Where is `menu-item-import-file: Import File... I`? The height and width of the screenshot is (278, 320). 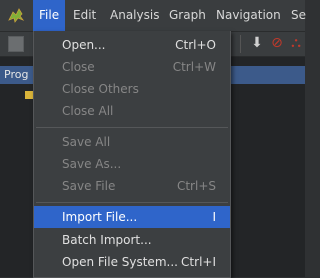
menu-item-import-file: Import File... I is located at coordinates (132, 217).